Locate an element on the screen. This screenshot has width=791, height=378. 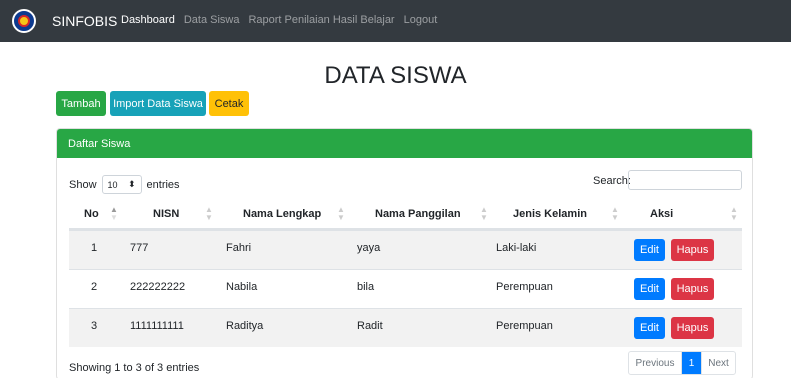
column-header-no: No is located at coordinates (91, 214).